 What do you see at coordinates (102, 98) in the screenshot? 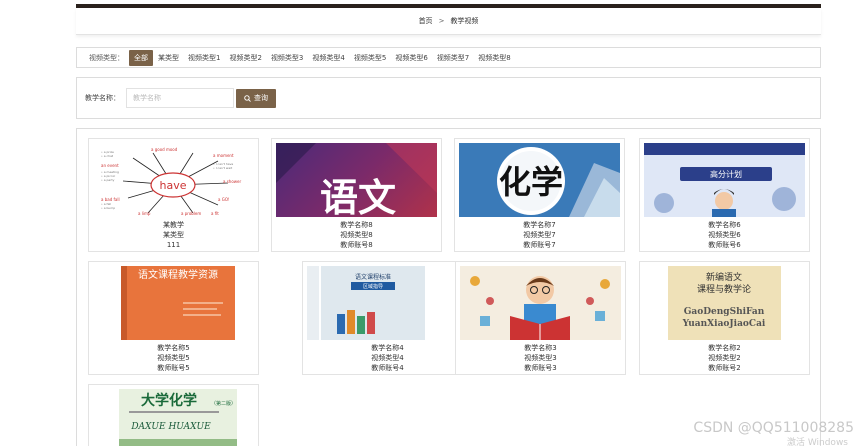
I see `search-label: 教学名称：` at bounding box center [102, 98].